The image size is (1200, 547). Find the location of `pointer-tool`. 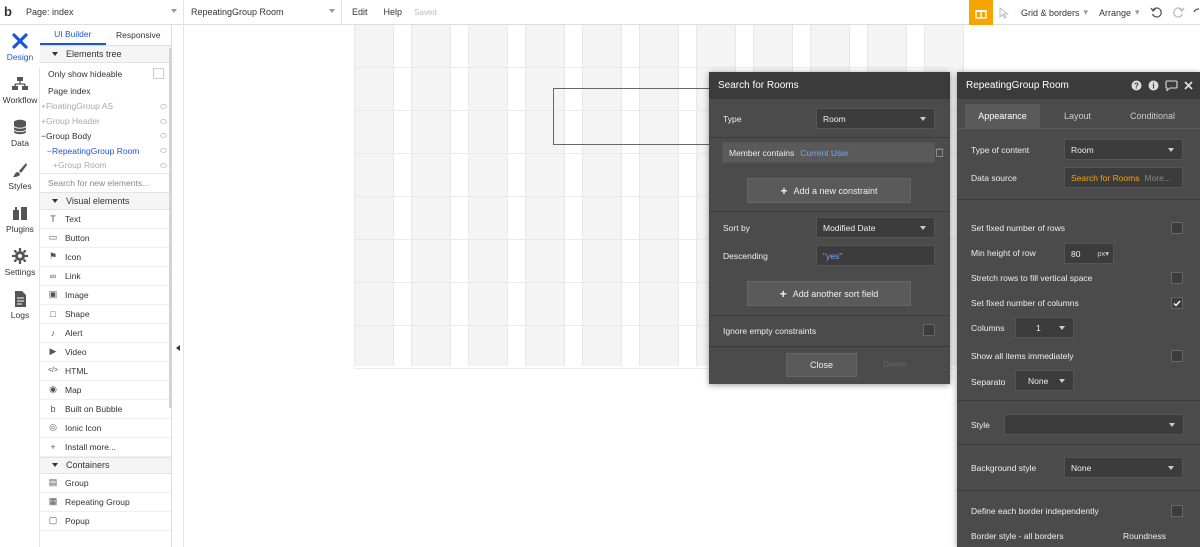

pointer-tool is located at coordinates (1004, 12).